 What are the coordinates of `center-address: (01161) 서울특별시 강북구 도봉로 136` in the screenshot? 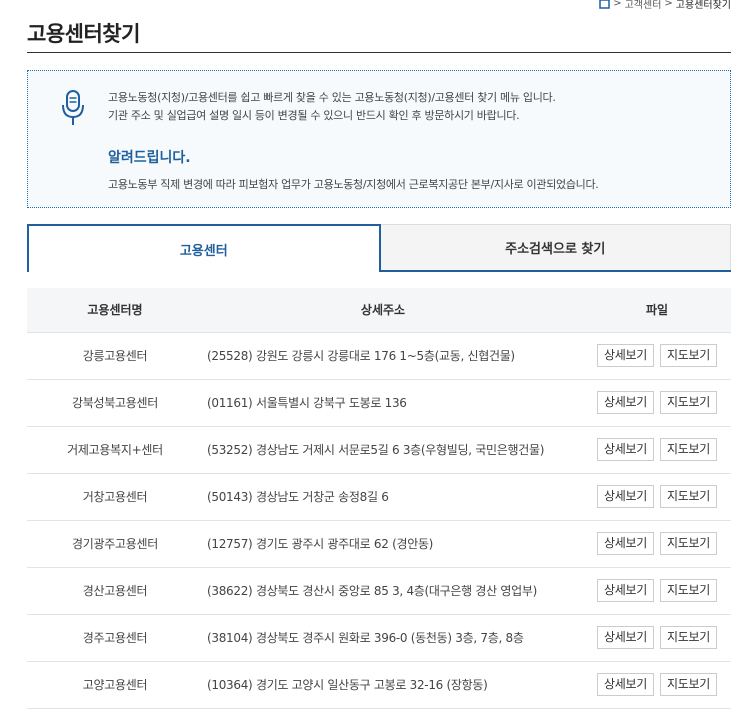 It's located at (393, 403).